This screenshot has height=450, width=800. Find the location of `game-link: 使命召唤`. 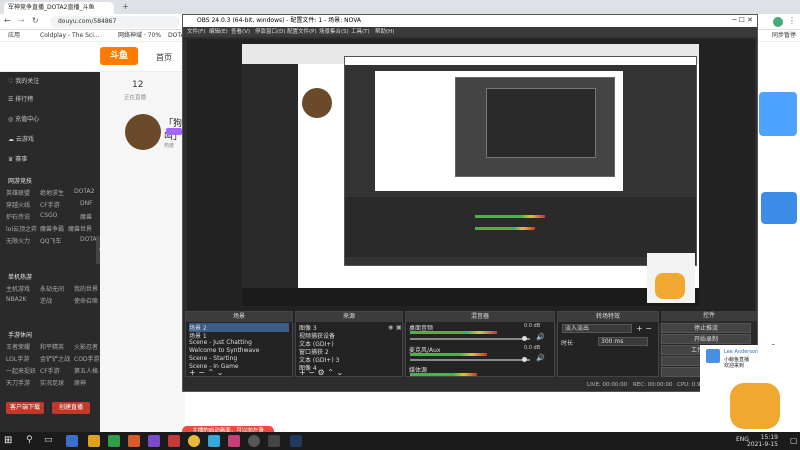

game-link: 使命召唤 is located at coordinates (86, 300).